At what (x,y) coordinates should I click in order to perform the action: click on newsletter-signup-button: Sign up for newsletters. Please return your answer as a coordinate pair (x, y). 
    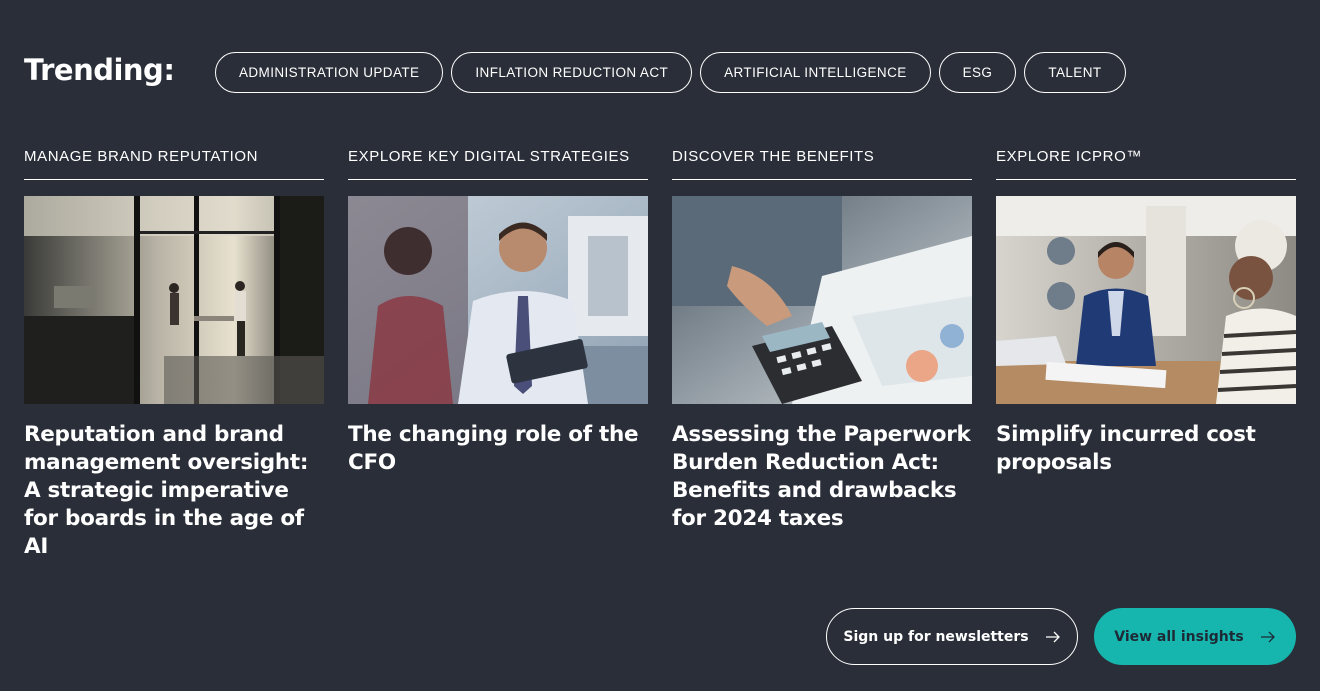
    Looking at the image, I should click on (952, 636).